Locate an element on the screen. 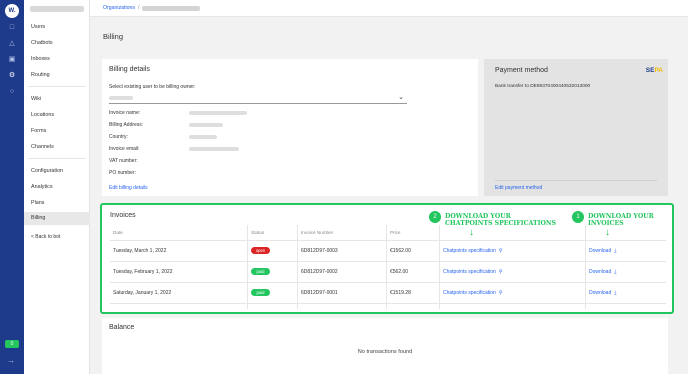 This screenshot has height=374, width=688. help-icon: ○ is located at coordinates (12, 92).